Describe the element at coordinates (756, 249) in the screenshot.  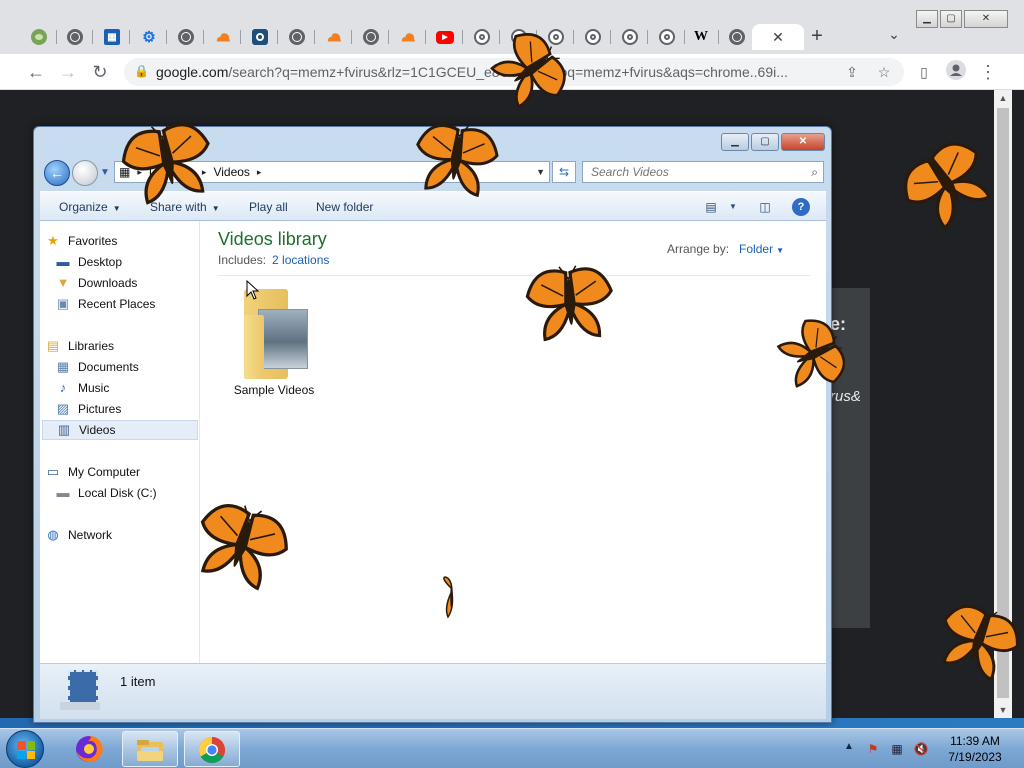
I see `arrange-by-dropdown: Folder` at that location.